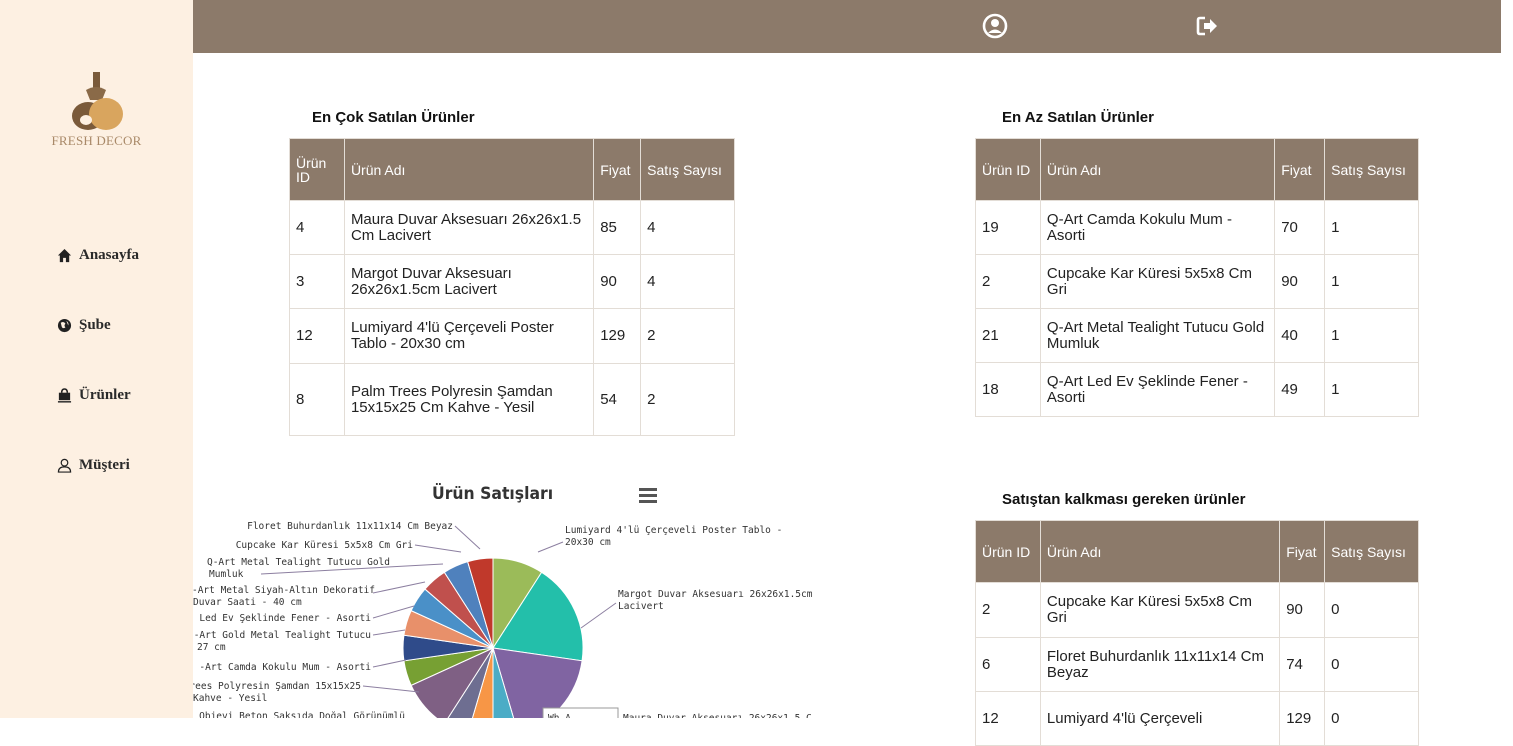  Describe the element at coordinates (64, 395) in the screenshot. I see `shopping-bag-icon` at that location.